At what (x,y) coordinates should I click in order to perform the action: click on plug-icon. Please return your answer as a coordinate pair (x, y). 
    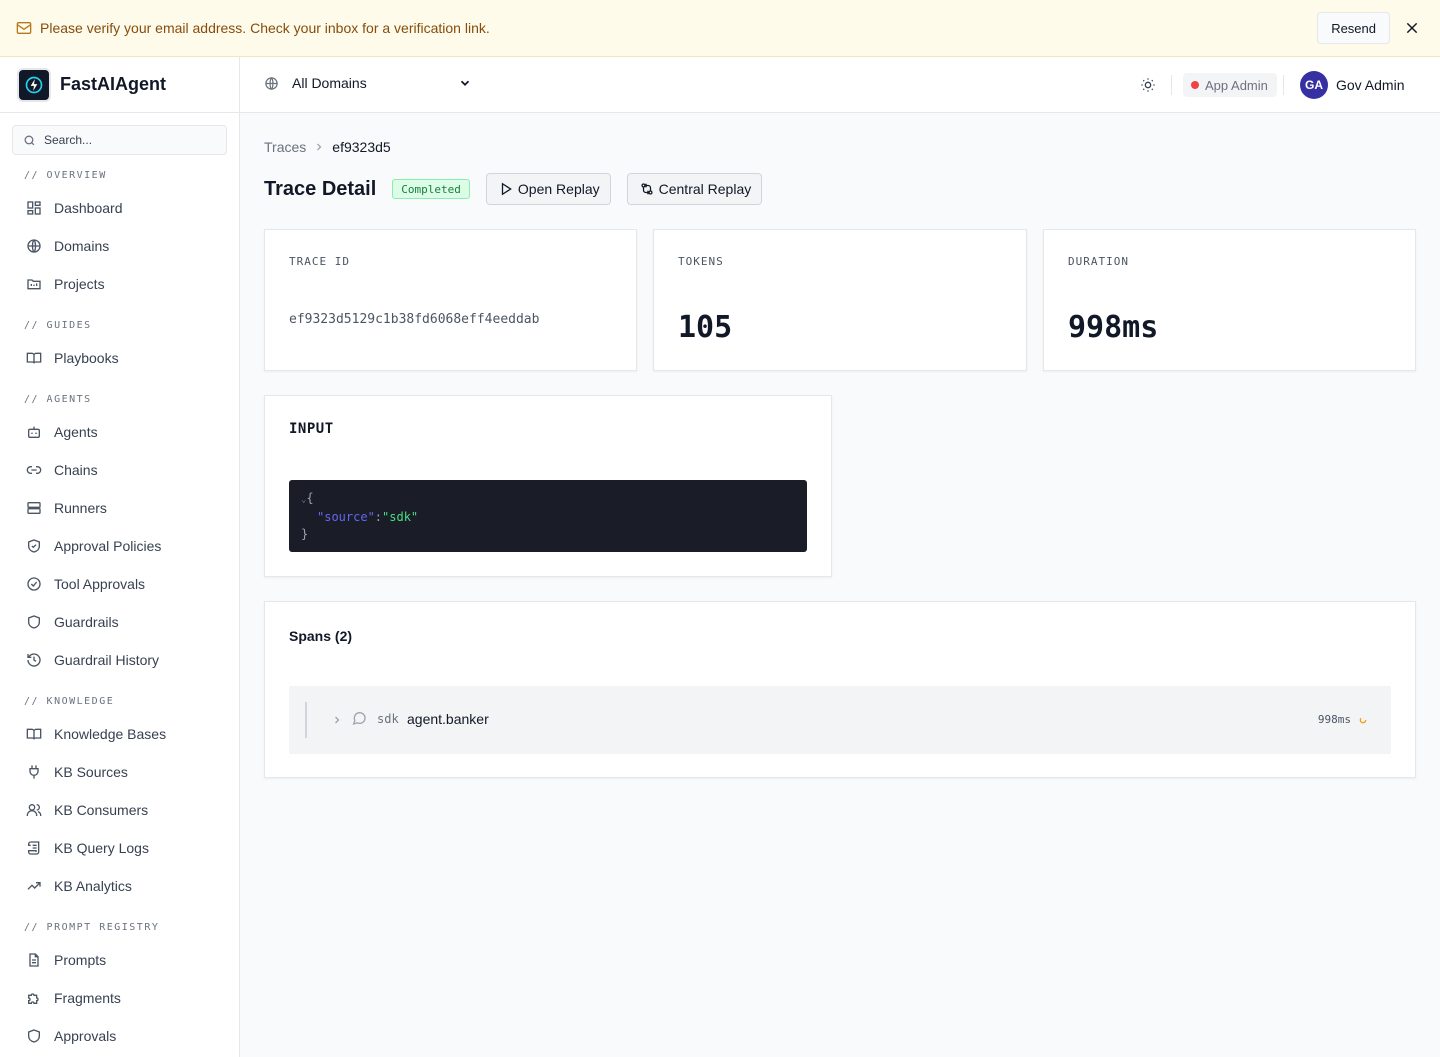
    Looking at the image, I should click on (34, 772).